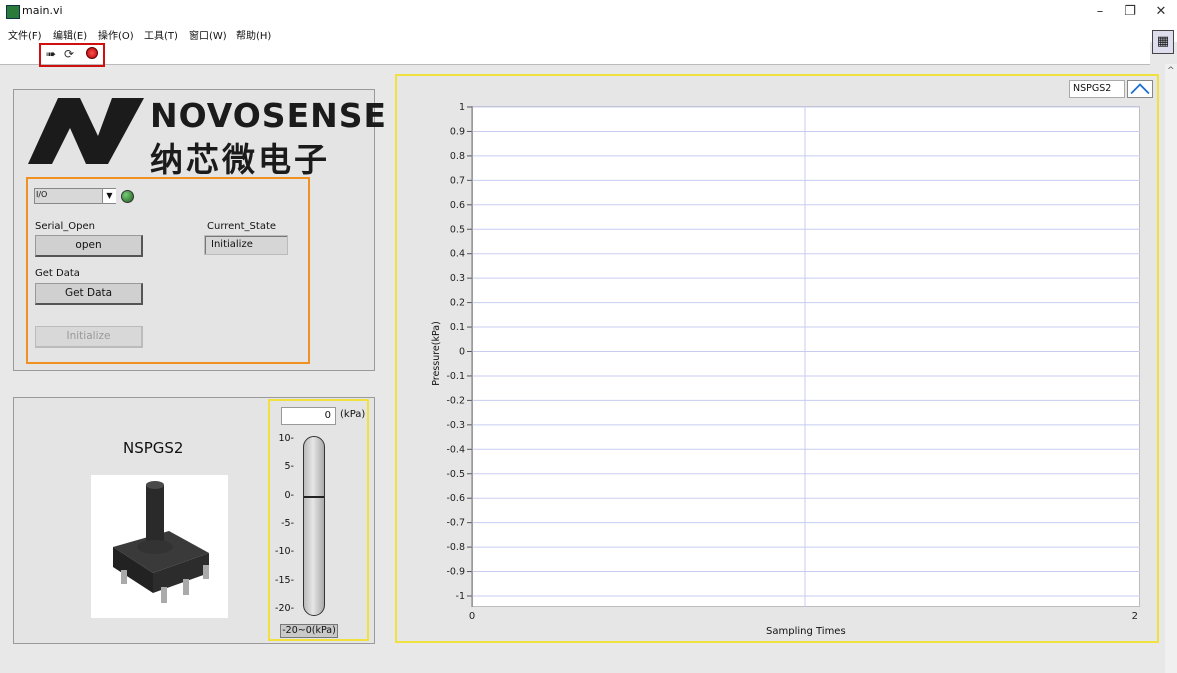 This screenshot has width=1177, height=673. What do you see at coordinates (455, 400) in the screenshot?
I see `y-tick-label: -0.2` at bounding box center [455, 400].